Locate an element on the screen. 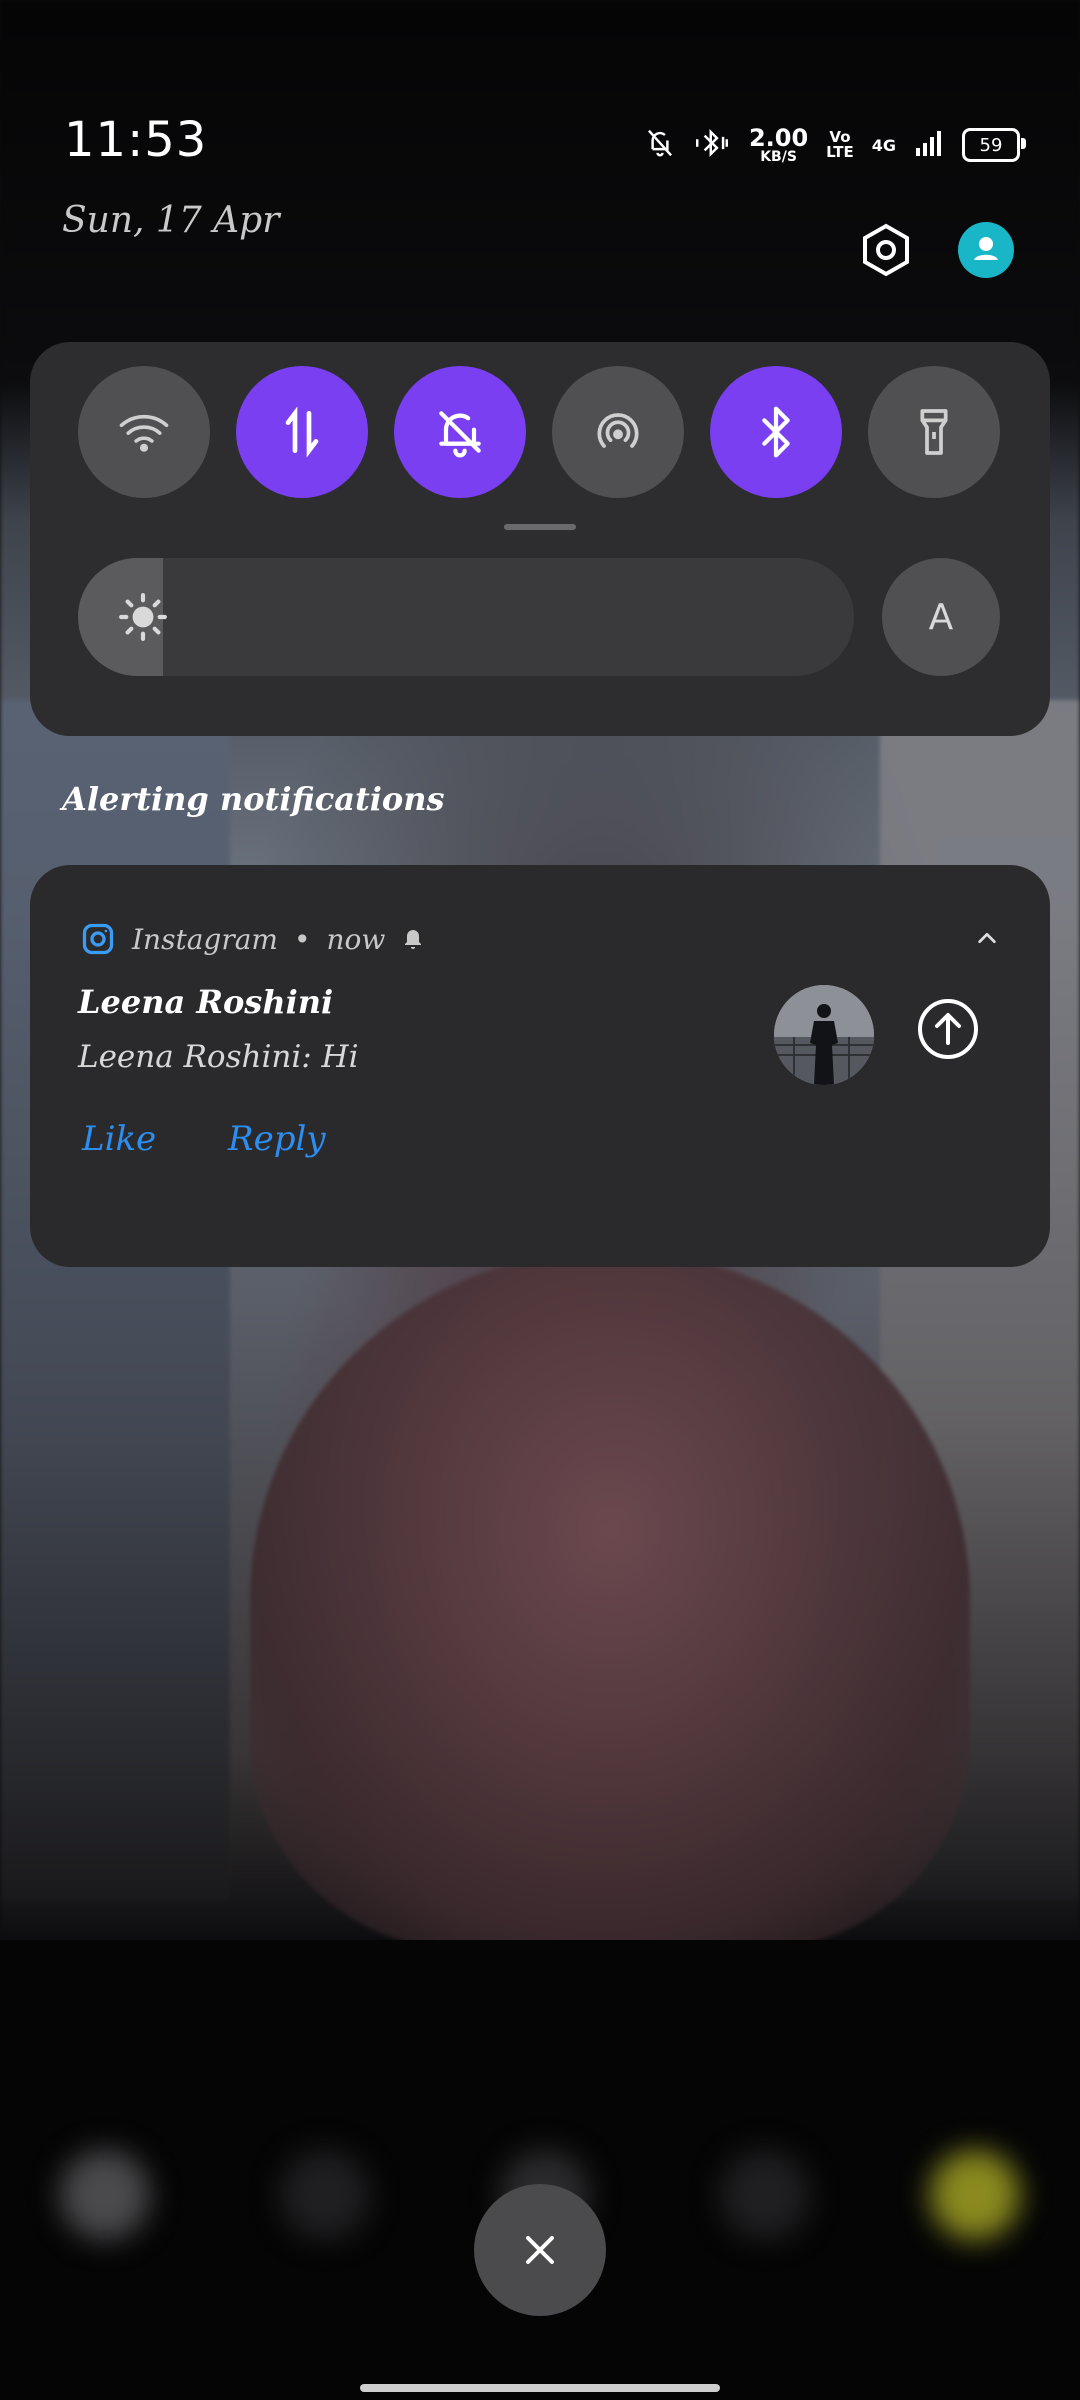 Image resolution: width=1080 pixels, height=2400 pixels. mobile-data-toggle is located at coordinates (302, 432).